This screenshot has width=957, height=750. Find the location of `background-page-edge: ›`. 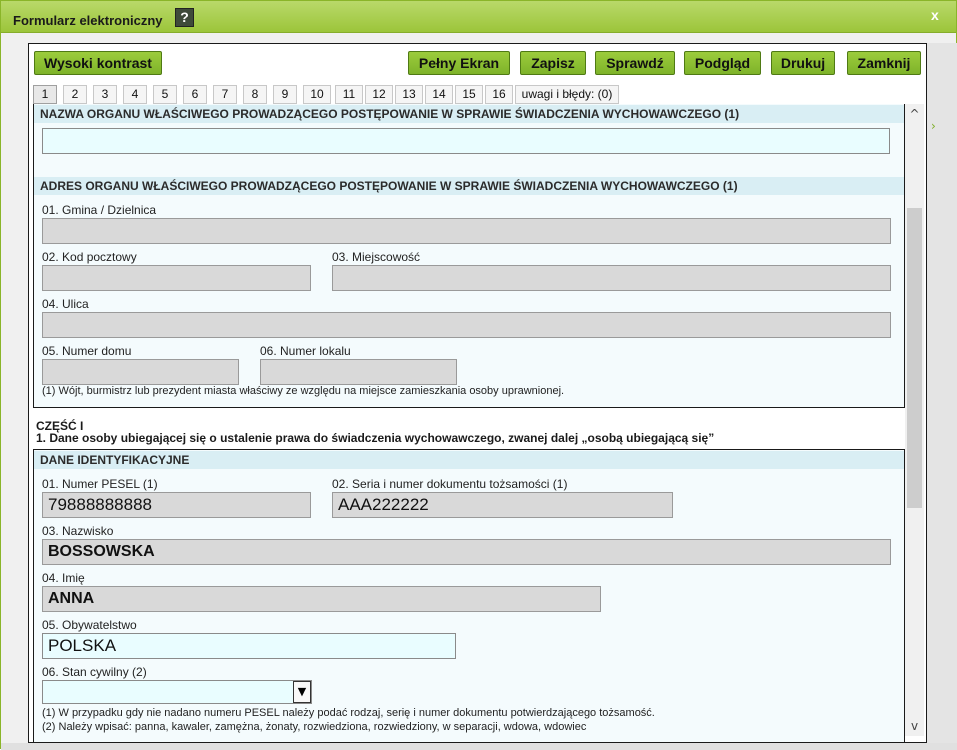

background-page-edge: › is located at coordinates (942, 393).